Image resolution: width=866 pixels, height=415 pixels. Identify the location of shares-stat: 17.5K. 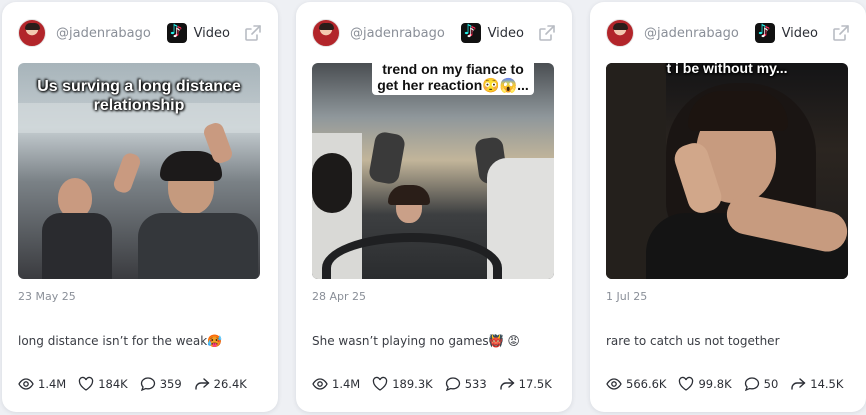
(525, 384).